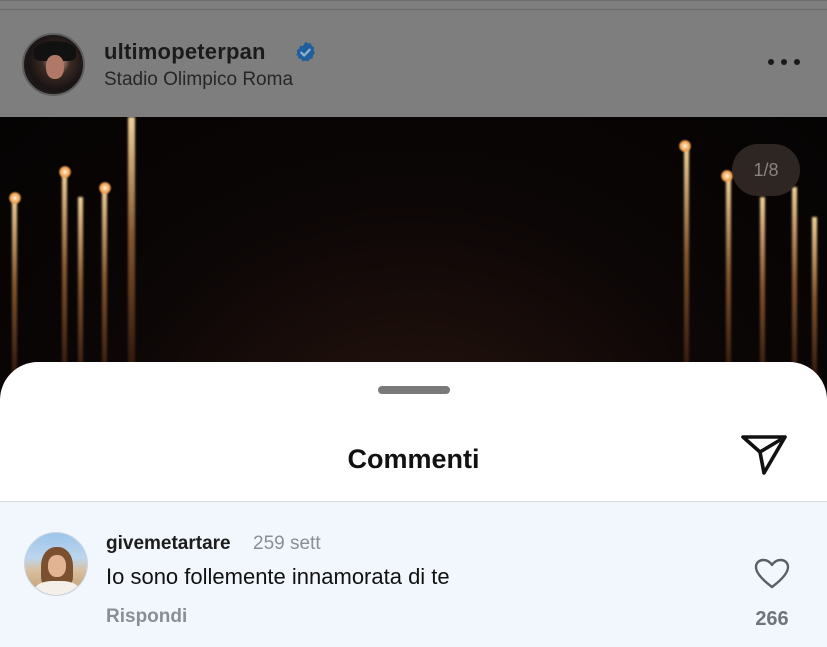 The height and width of the screenshot is (647, 827). I want to click on sheet-title: Commenti, so click(413, 459).